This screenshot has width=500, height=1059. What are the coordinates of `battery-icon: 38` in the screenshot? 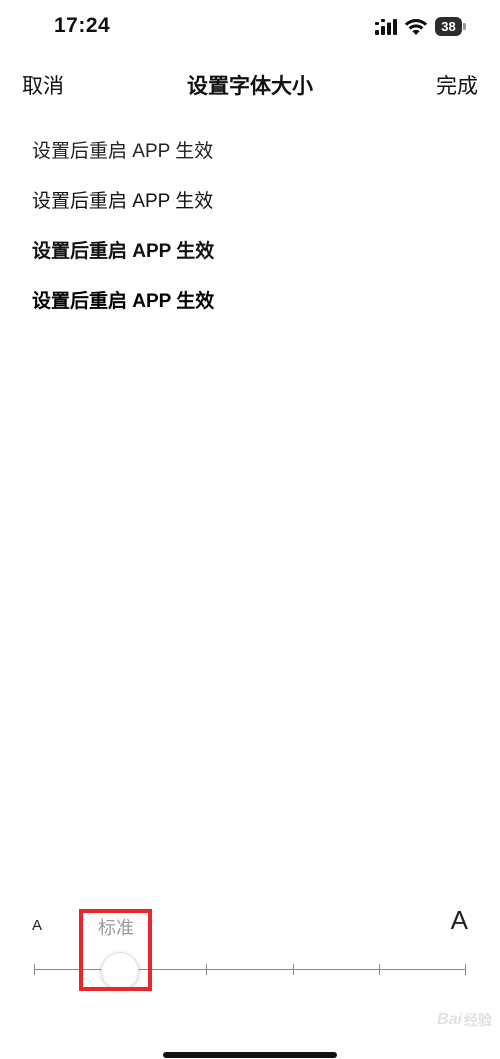 It's located at (450, 26).